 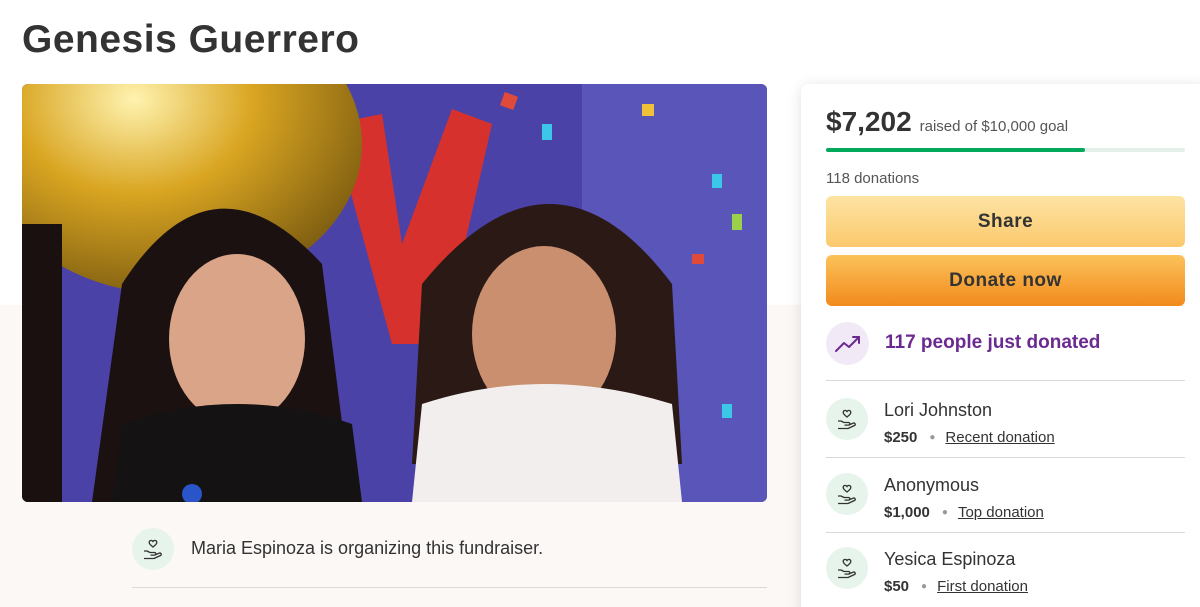 What do you see at coordinates (993, 342) in the screenshot?
I see `trending-text: 117 people just donated` at bounding box center [993, 342].